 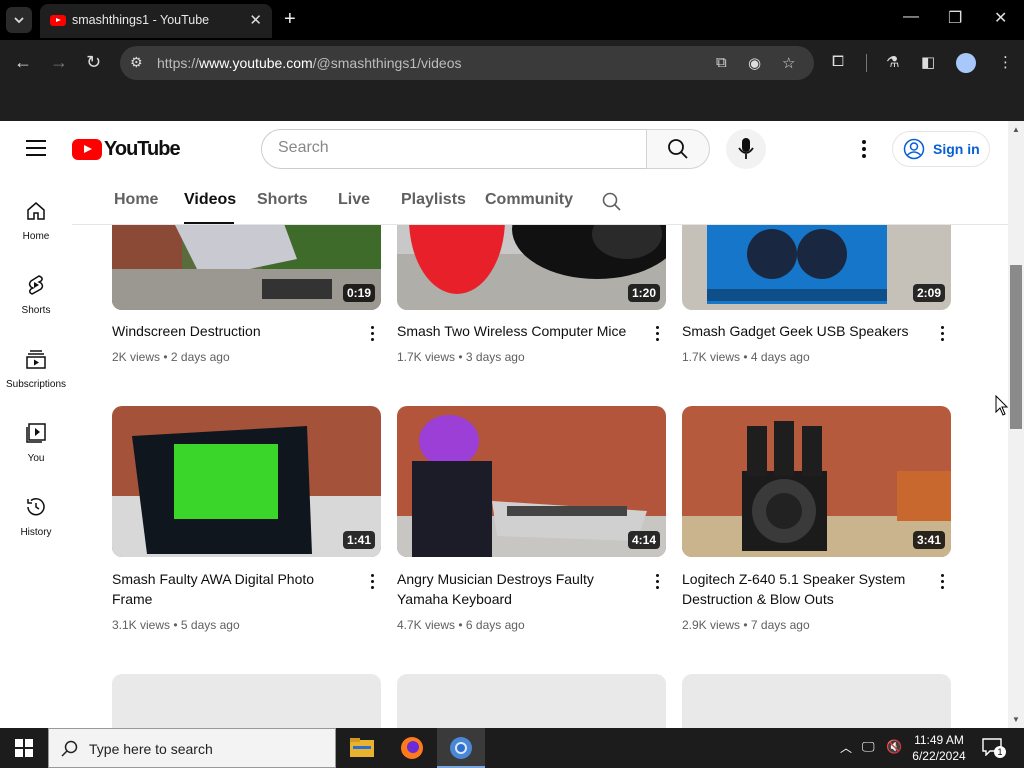 What do you see at coordinates (461, 625) in the screenshot?
I see `video-meta: 4.7K views • 6 days ago` at bounding box center [461, 625].